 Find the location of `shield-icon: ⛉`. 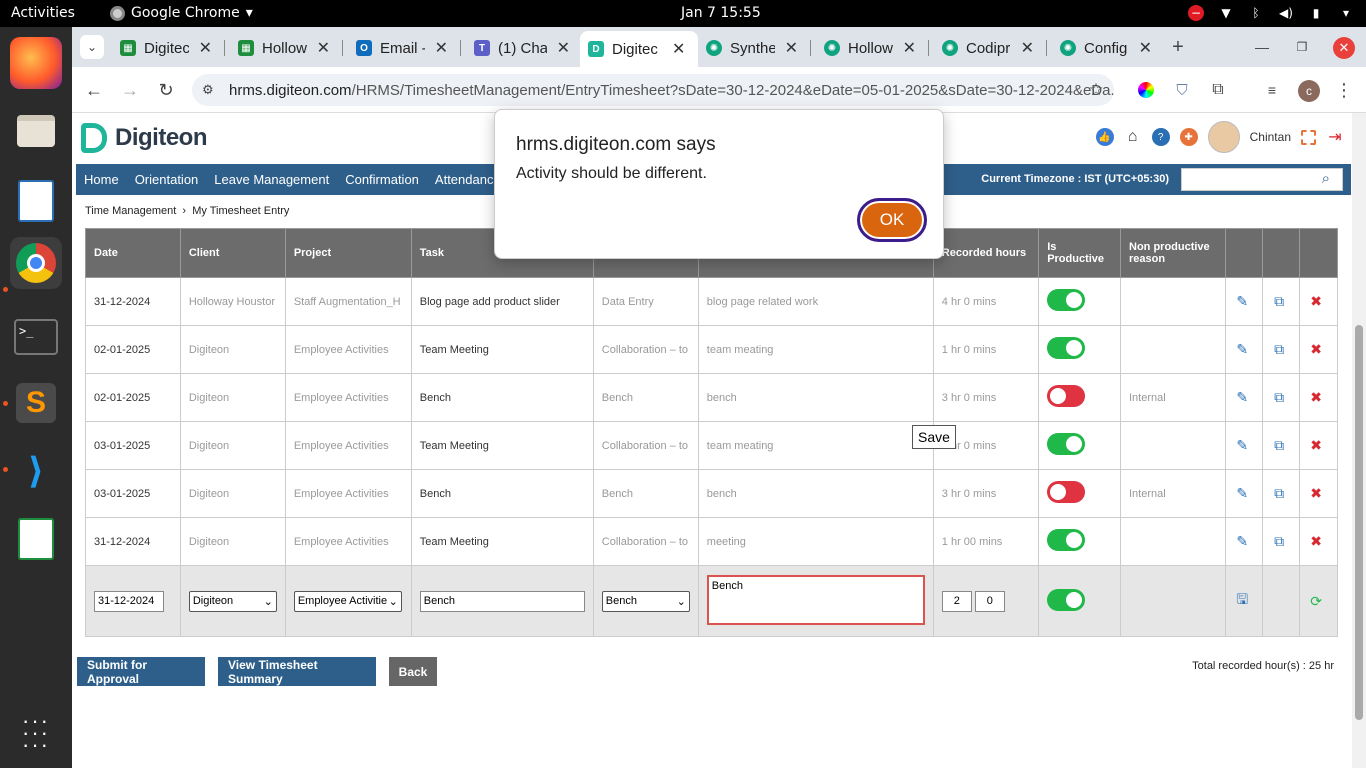

shield-icon: ⛉ is located at coordinates (1182, 90).